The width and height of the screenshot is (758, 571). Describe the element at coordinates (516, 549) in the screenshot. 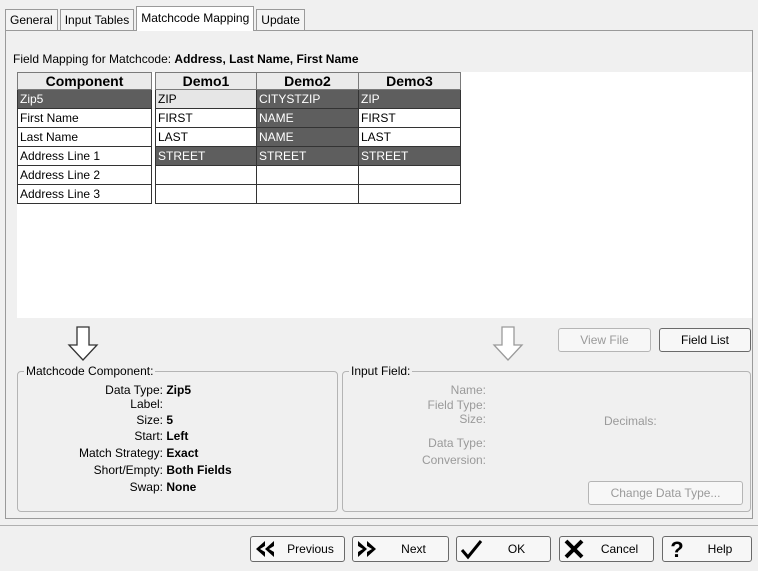

I see `ok-label: OK` at that location.